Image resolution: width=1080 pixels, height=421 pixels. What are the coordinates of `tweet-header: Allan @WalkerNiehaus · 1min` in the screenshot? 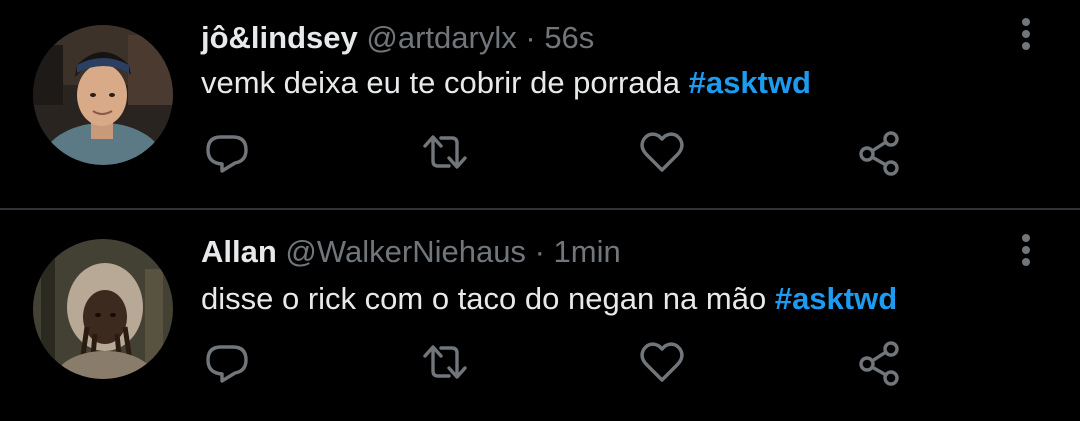 It's located at (411, 252).